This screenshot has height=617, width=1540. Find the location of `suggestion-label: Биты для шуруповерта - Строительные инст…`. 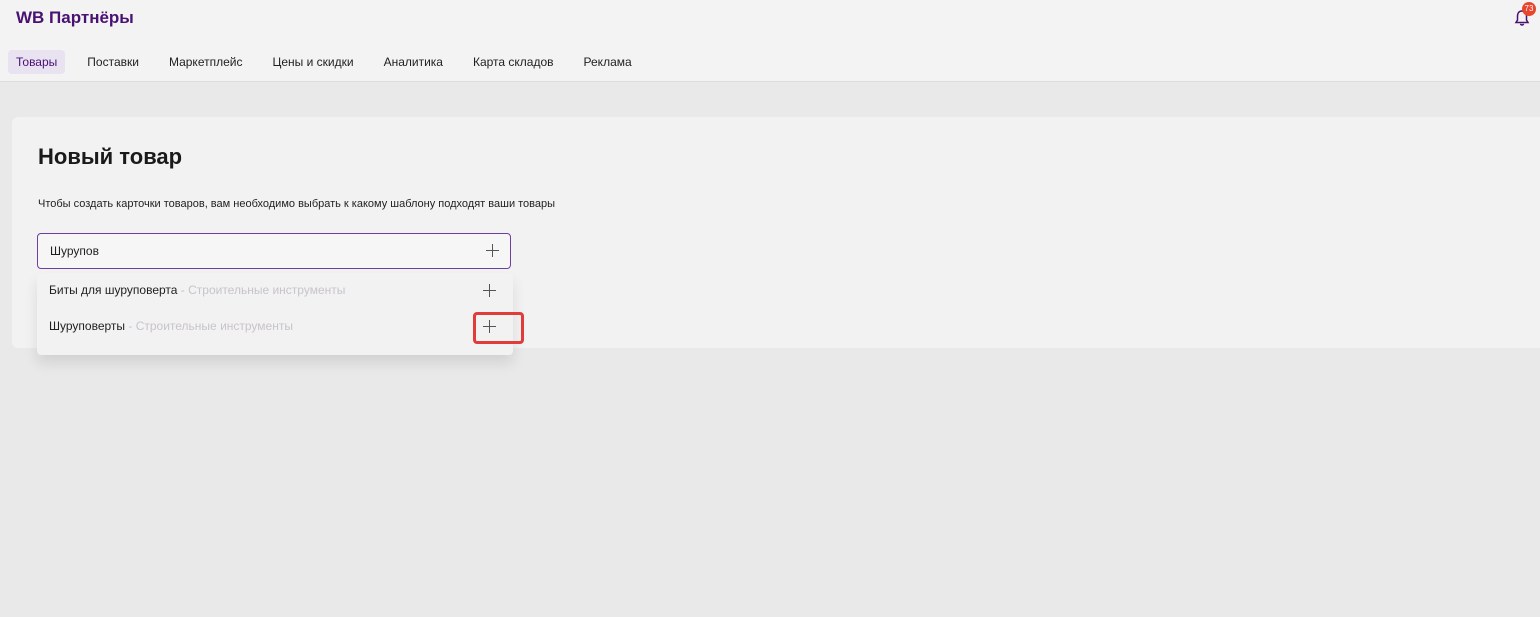

suggestion-label: Биты для шуруповерта - Строительные инст… is located at coordinates (197, 290).